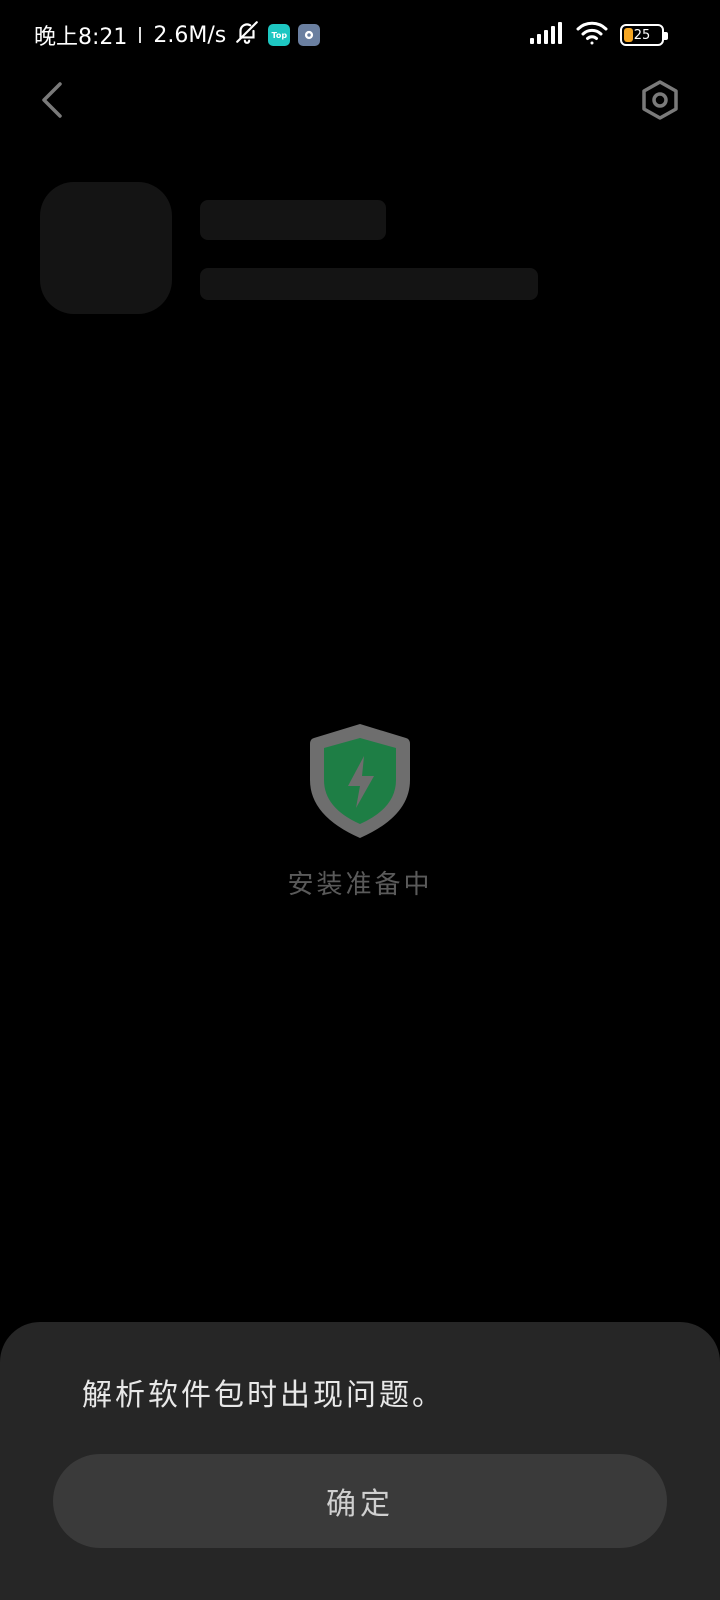 This screenshot has width=720, height=1600. What do you see at coordinates (247, 35) in the screenshot?
I see `bell-off-icon` at bounding box center [247, 35].